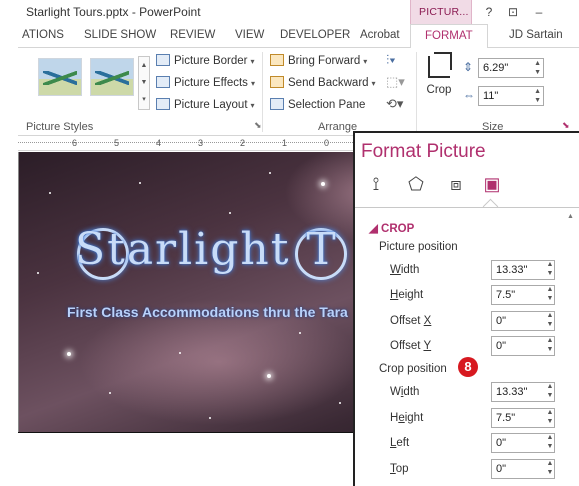  What do you see at coordinates (456, 184) in the screenshot?
I see `size-properties-icon: ⧈` at bounding box center [456, 184].